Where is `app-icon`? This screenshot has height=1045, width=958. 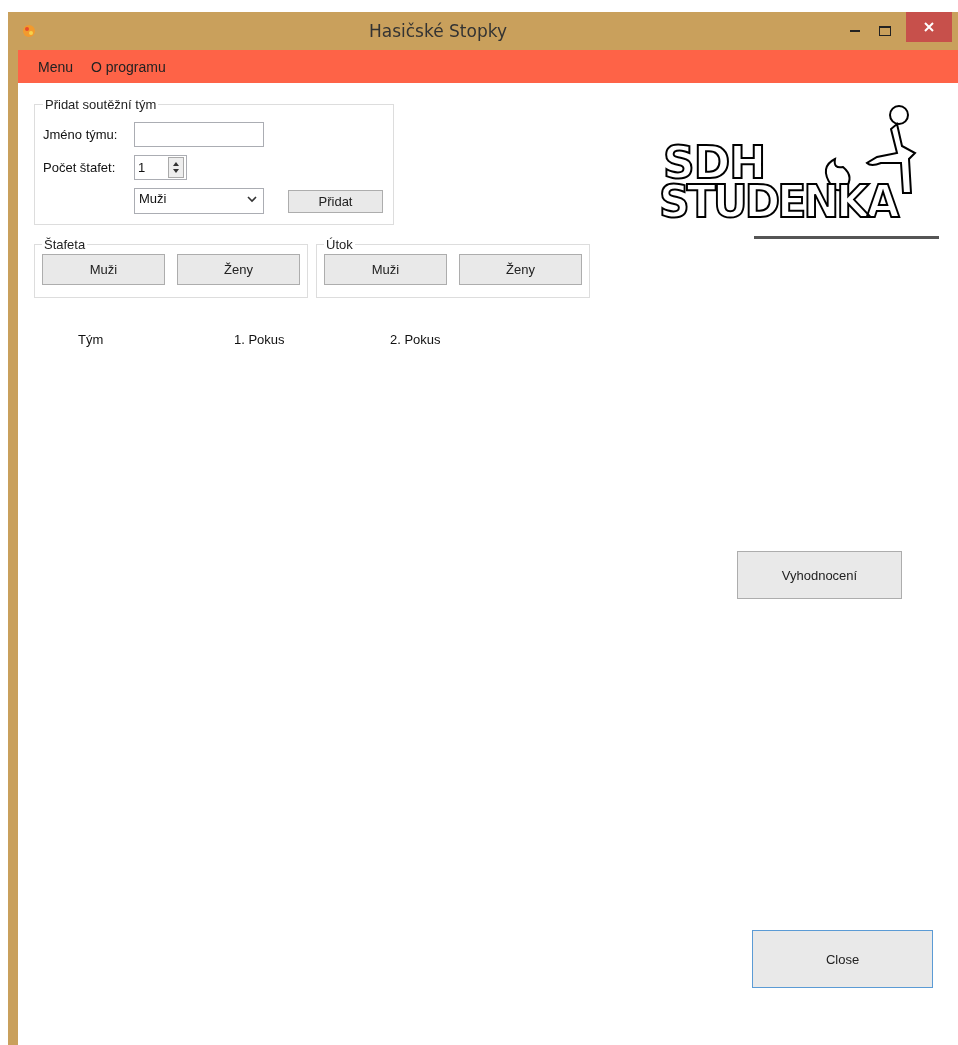
app-icon is located at coordinates (29, 31).